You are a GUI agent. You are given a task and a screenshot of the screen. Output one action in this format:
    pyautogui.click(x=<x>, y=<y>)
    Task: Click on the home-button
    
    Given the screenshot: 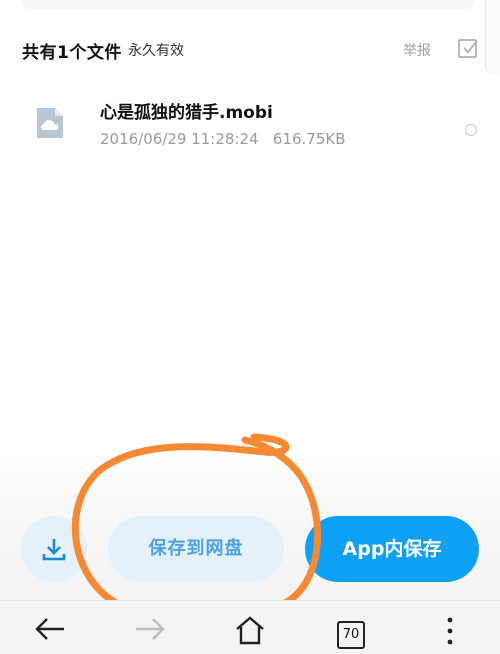 What is the action you would take?
    pyautogui.click(x=250, y=627)
    